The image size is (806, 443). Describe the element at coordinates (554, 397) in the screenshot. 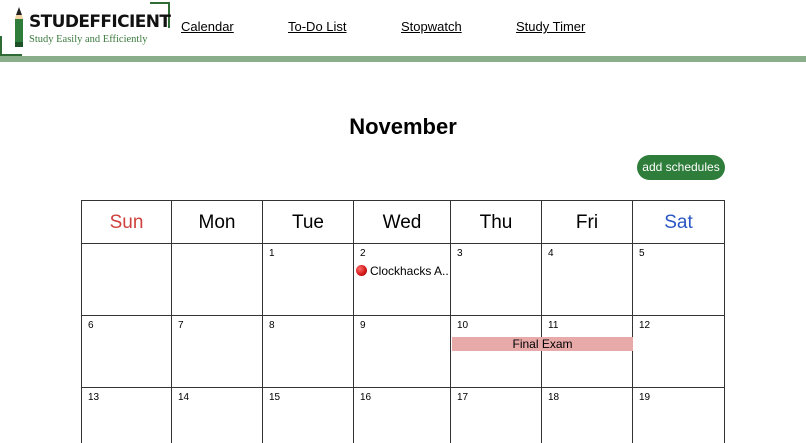

I see `date-number: 18` at that location.